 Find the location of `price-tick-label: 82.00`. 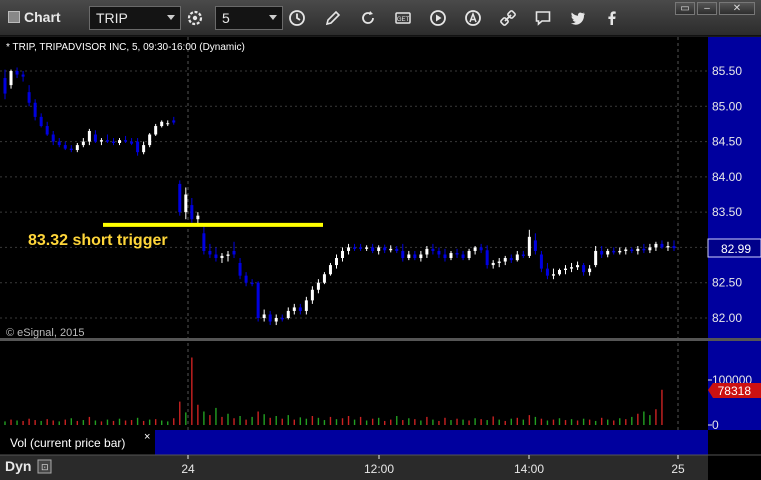

price-tick-label: 82.00 is located at coordinates (727, 318).